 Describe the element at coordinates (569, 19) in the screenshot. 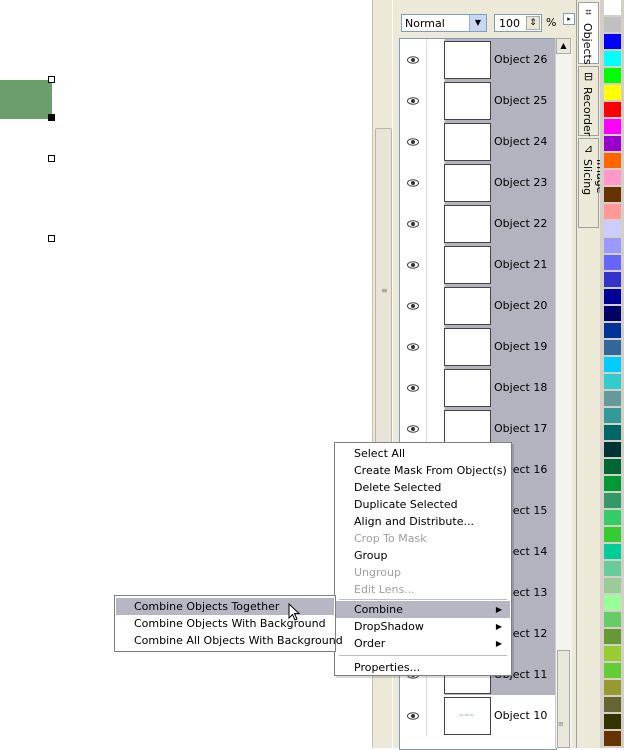

I see `panel-options-icon: ▸` at that location.